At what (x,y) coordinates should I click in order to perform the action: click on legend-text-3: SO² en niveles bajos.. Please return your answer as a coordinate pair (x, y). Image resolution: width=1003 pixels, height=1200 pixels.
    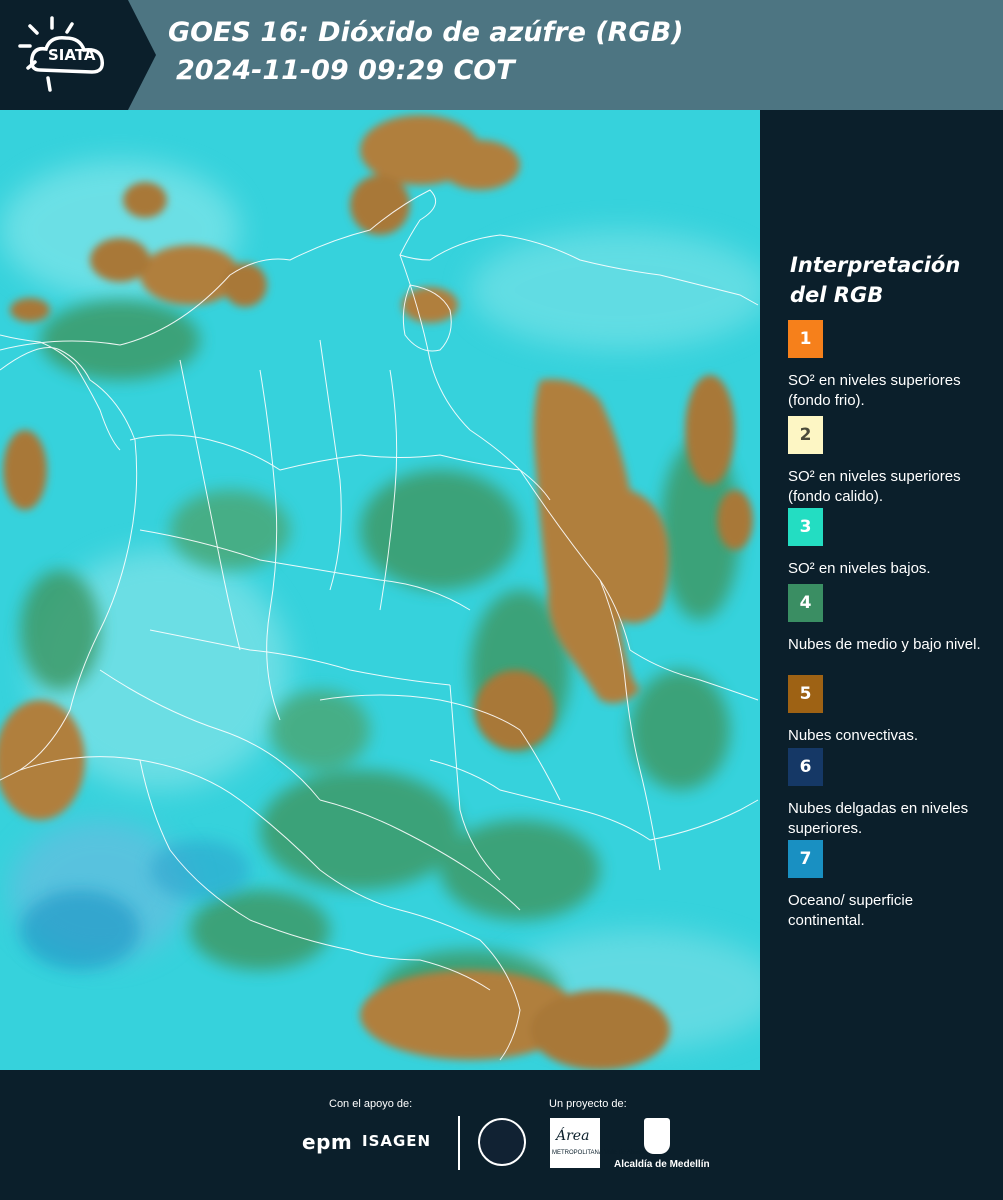
    Looking at the image, I should click on (859, 568).